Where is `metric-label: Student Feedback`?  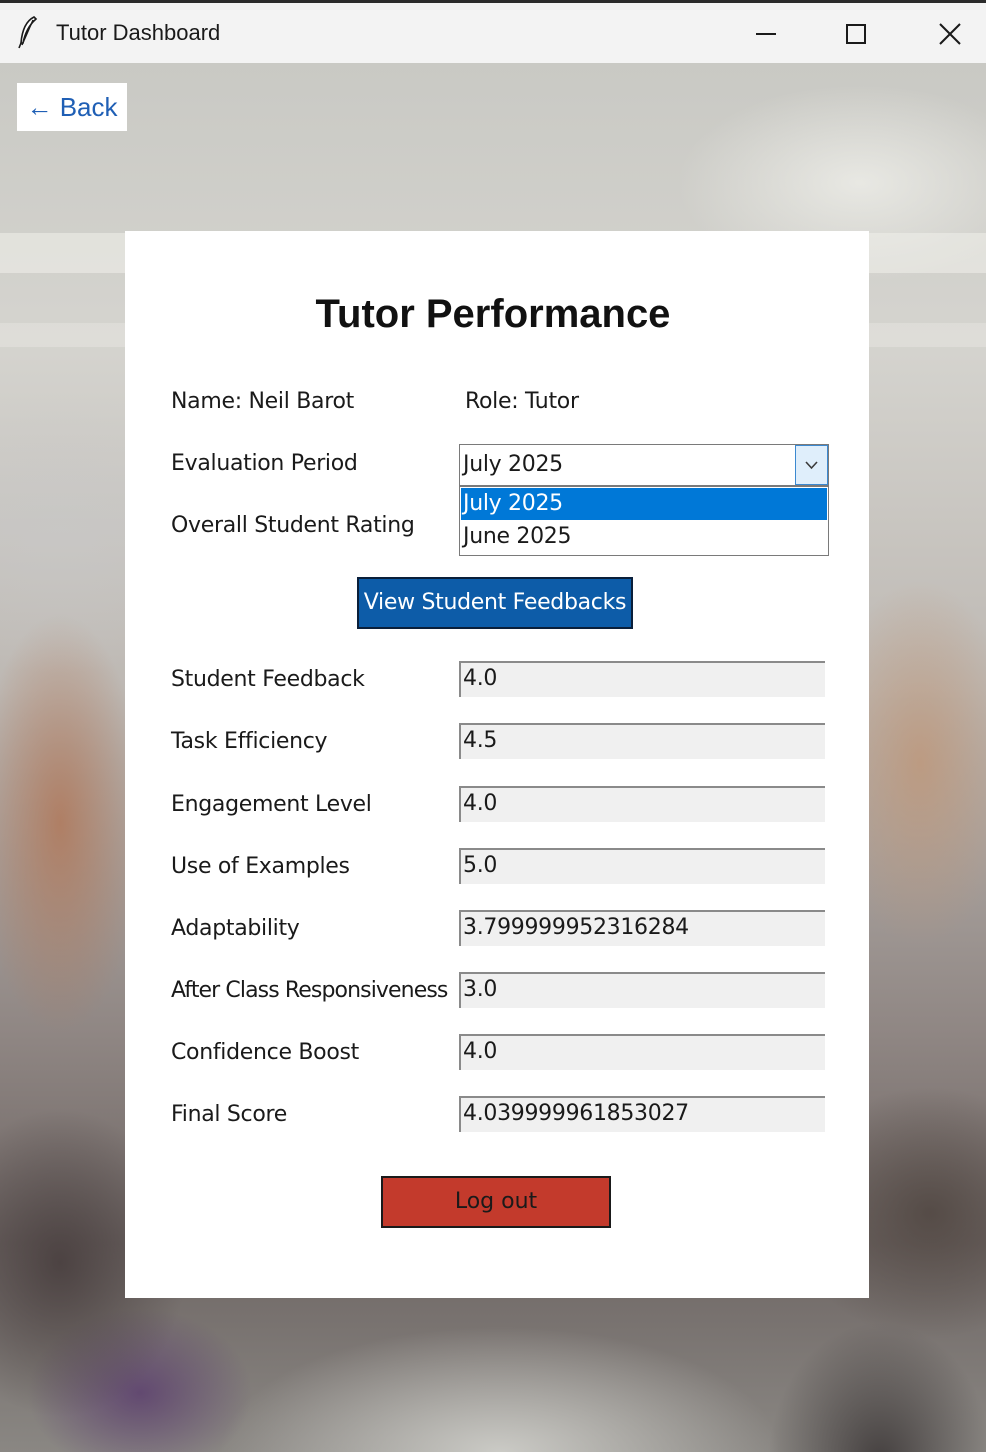 metric-label: Student Feedback is located at coordinates (268, 679).